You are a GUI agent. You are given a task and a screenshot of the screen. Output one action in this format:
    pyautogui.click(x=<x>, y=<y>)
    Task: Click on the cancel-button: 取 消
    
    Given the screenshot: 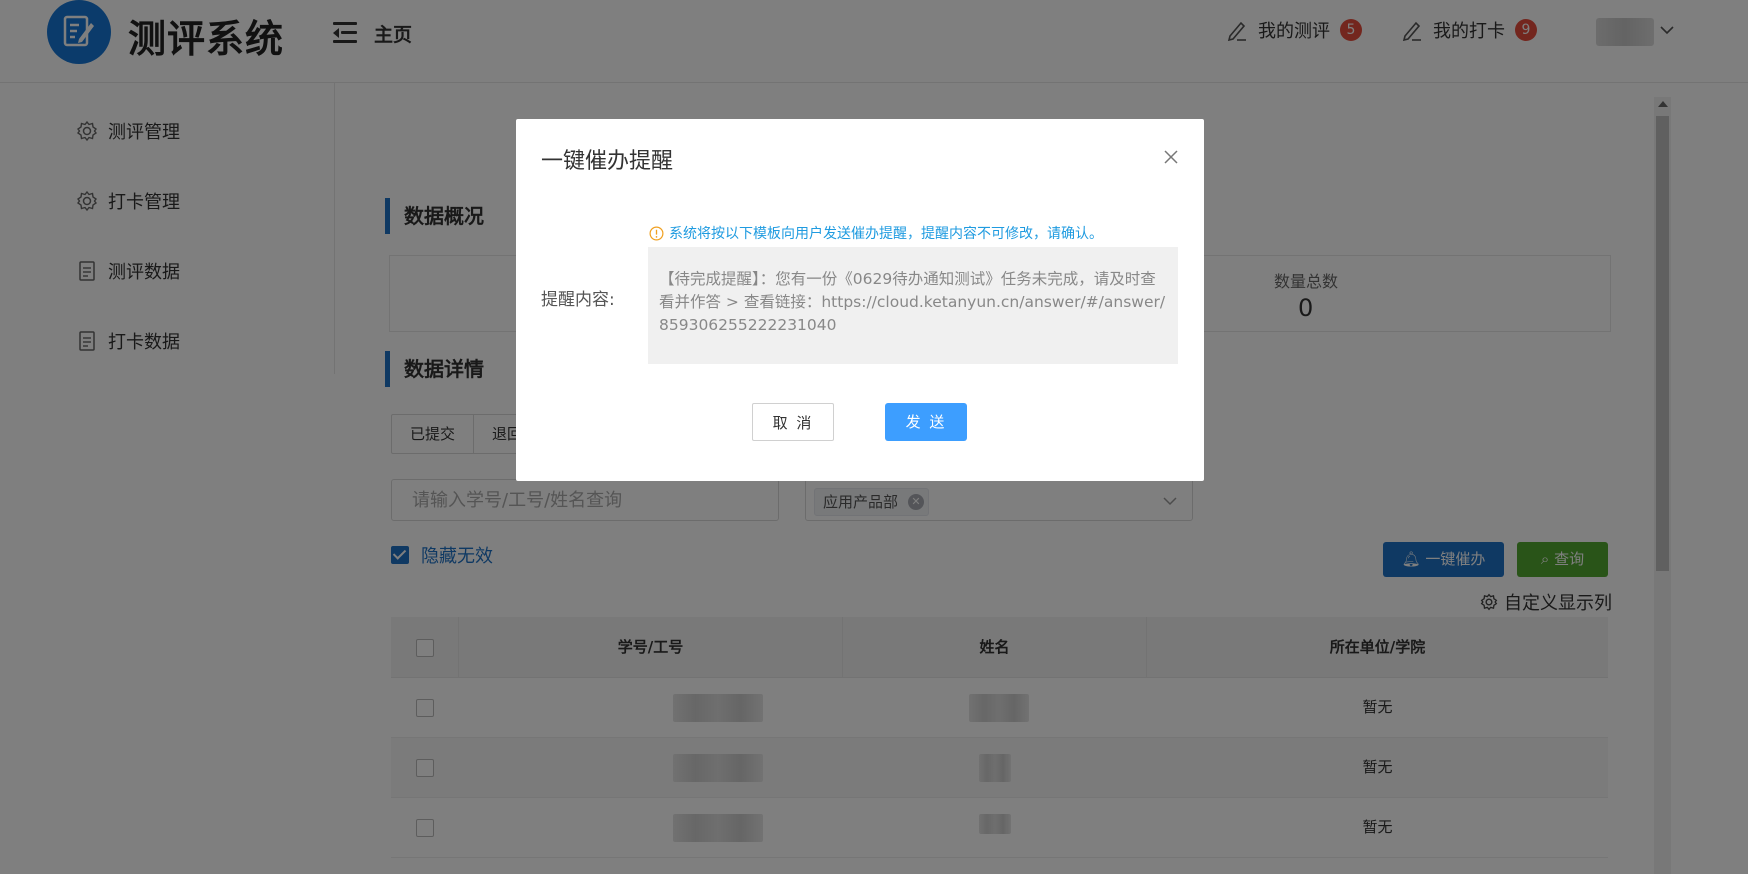 What is the action you would take?
    pyautogui.click(x=793, y=422)
    